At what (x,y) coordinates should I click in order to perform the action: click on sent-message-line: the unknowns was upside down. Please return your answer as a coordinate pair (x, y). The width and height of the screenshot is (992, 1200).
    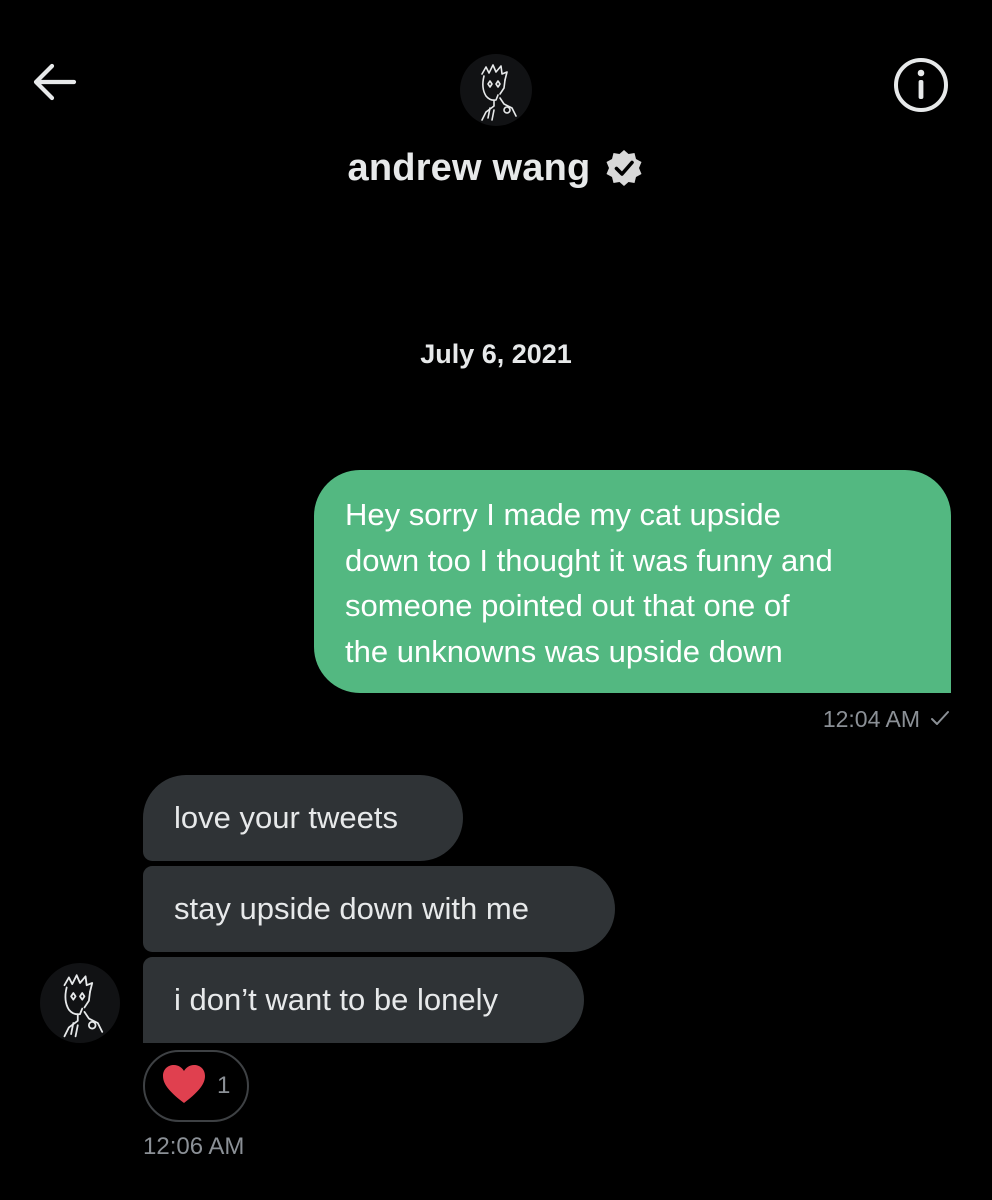
    Looking at the image, I should click on (564, 651).